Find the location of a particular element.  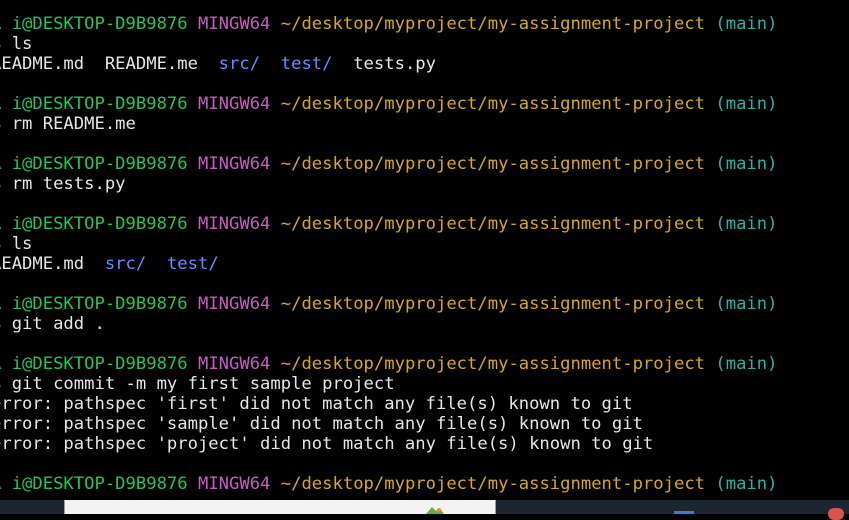

command-line: $ git add . is located at coordinates (388, 324).